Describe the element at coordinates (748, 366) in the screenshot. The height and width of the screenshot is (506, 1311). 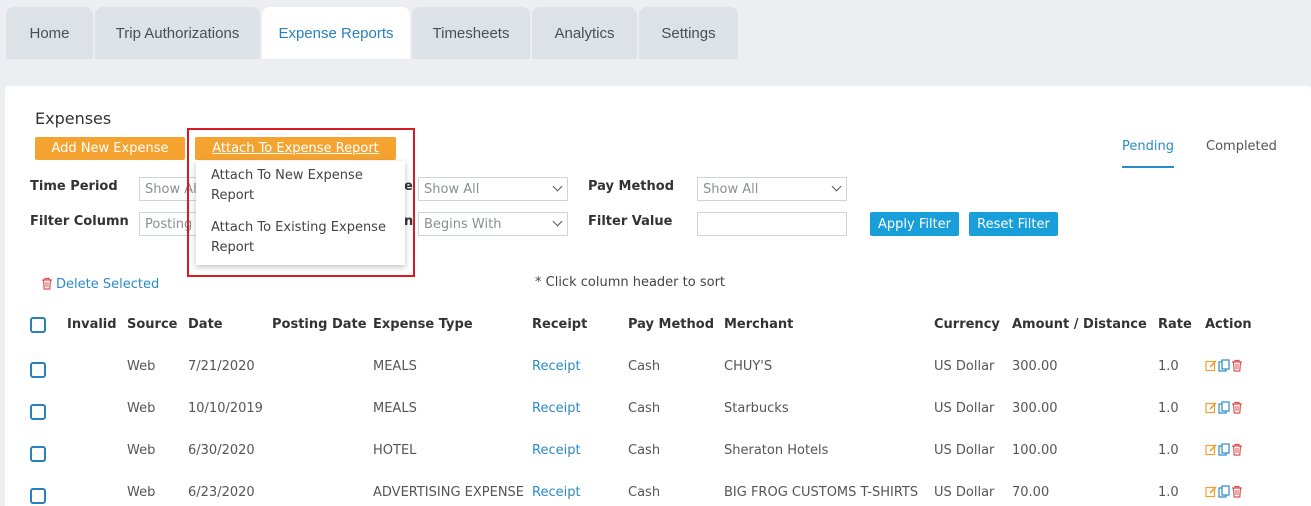
I see `cell-merchant: CHUY'S` at that location.